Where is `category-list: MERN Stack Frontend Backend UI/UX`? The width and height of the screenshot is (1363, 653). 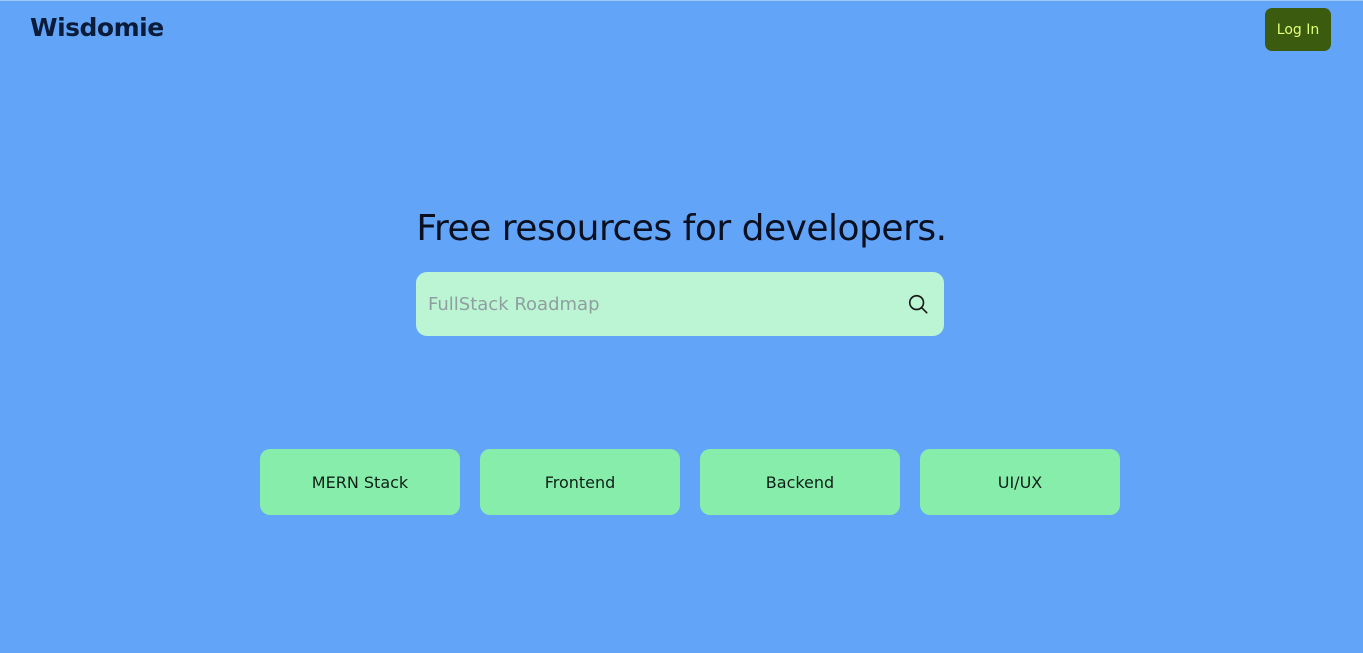
category-list: MERN Stack Frontend Backend UI/UX is located at coordinates (690, 482).